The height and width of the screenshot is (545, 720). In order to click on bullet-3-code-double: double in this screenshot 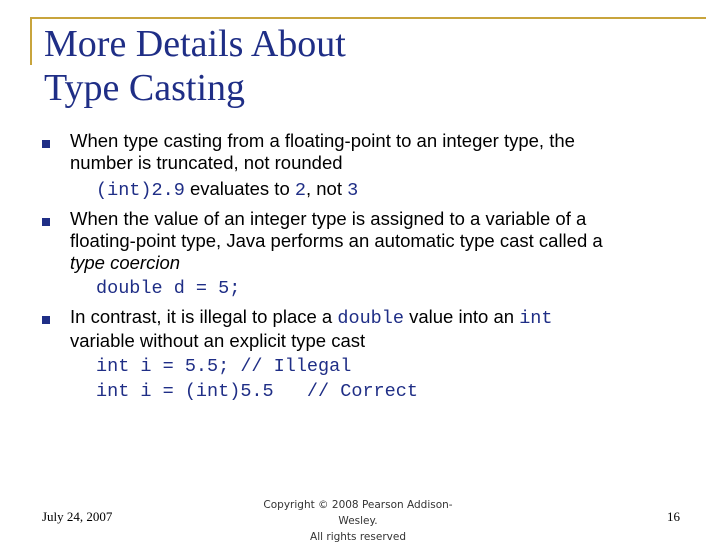, I will do `click(370, 318)`.